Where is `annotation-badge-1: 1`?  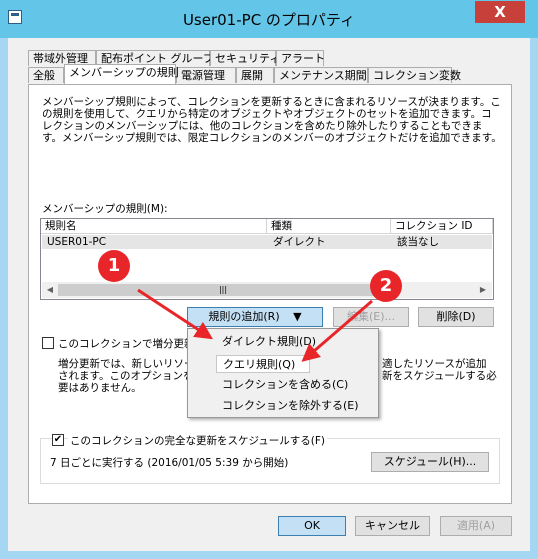 annotation-badge-1: 1 is located at coordinates (114, 266).